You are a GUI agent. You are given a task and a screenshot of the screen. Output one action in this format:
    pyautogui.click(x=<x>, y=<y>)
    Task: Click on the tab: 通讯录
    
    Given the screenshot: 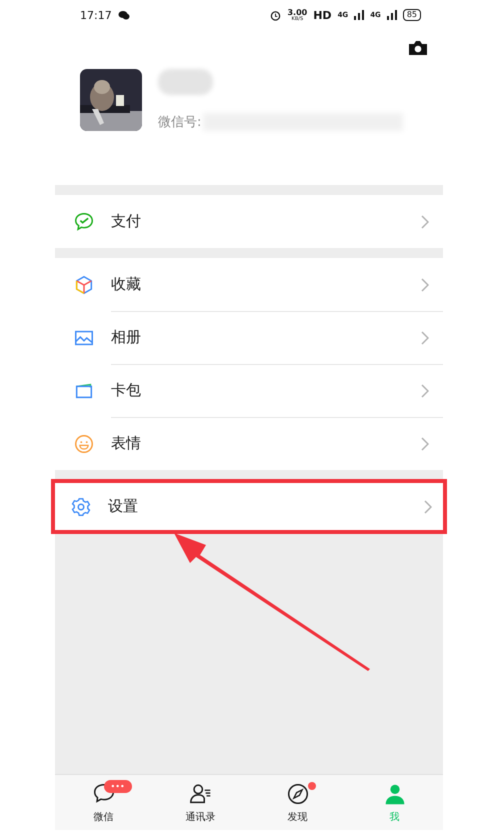 What is the action you would take?
    pyautogui.click(x=200, y=802)
    